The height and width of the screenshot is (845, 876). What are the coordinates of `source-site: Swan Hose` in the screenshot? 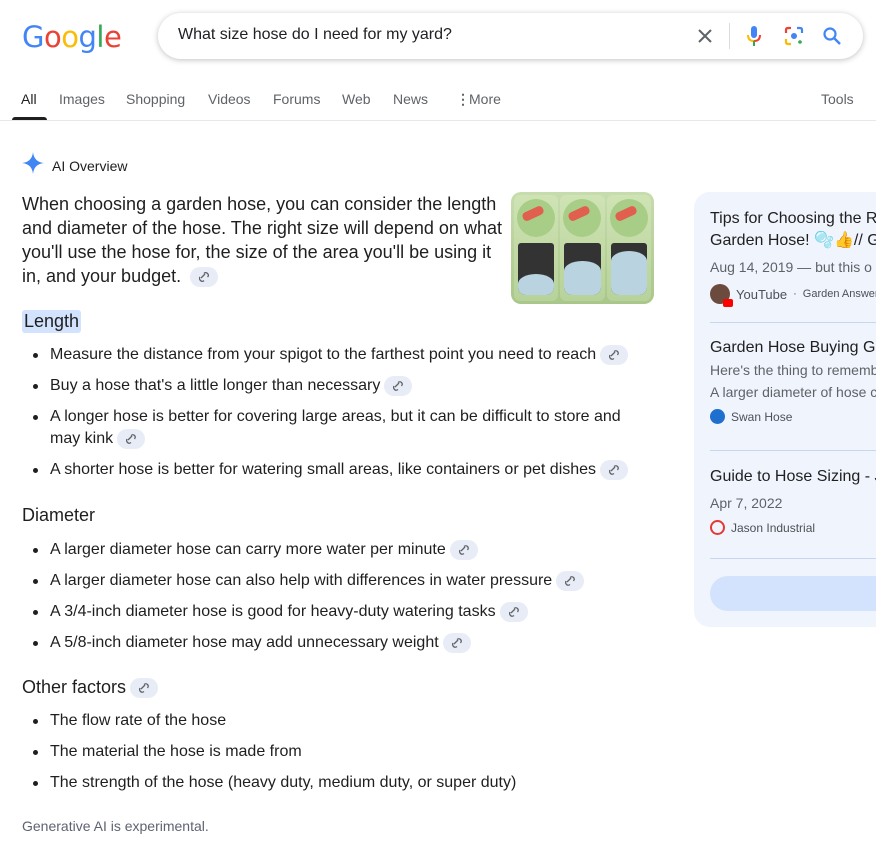 It's located at (793, 416).